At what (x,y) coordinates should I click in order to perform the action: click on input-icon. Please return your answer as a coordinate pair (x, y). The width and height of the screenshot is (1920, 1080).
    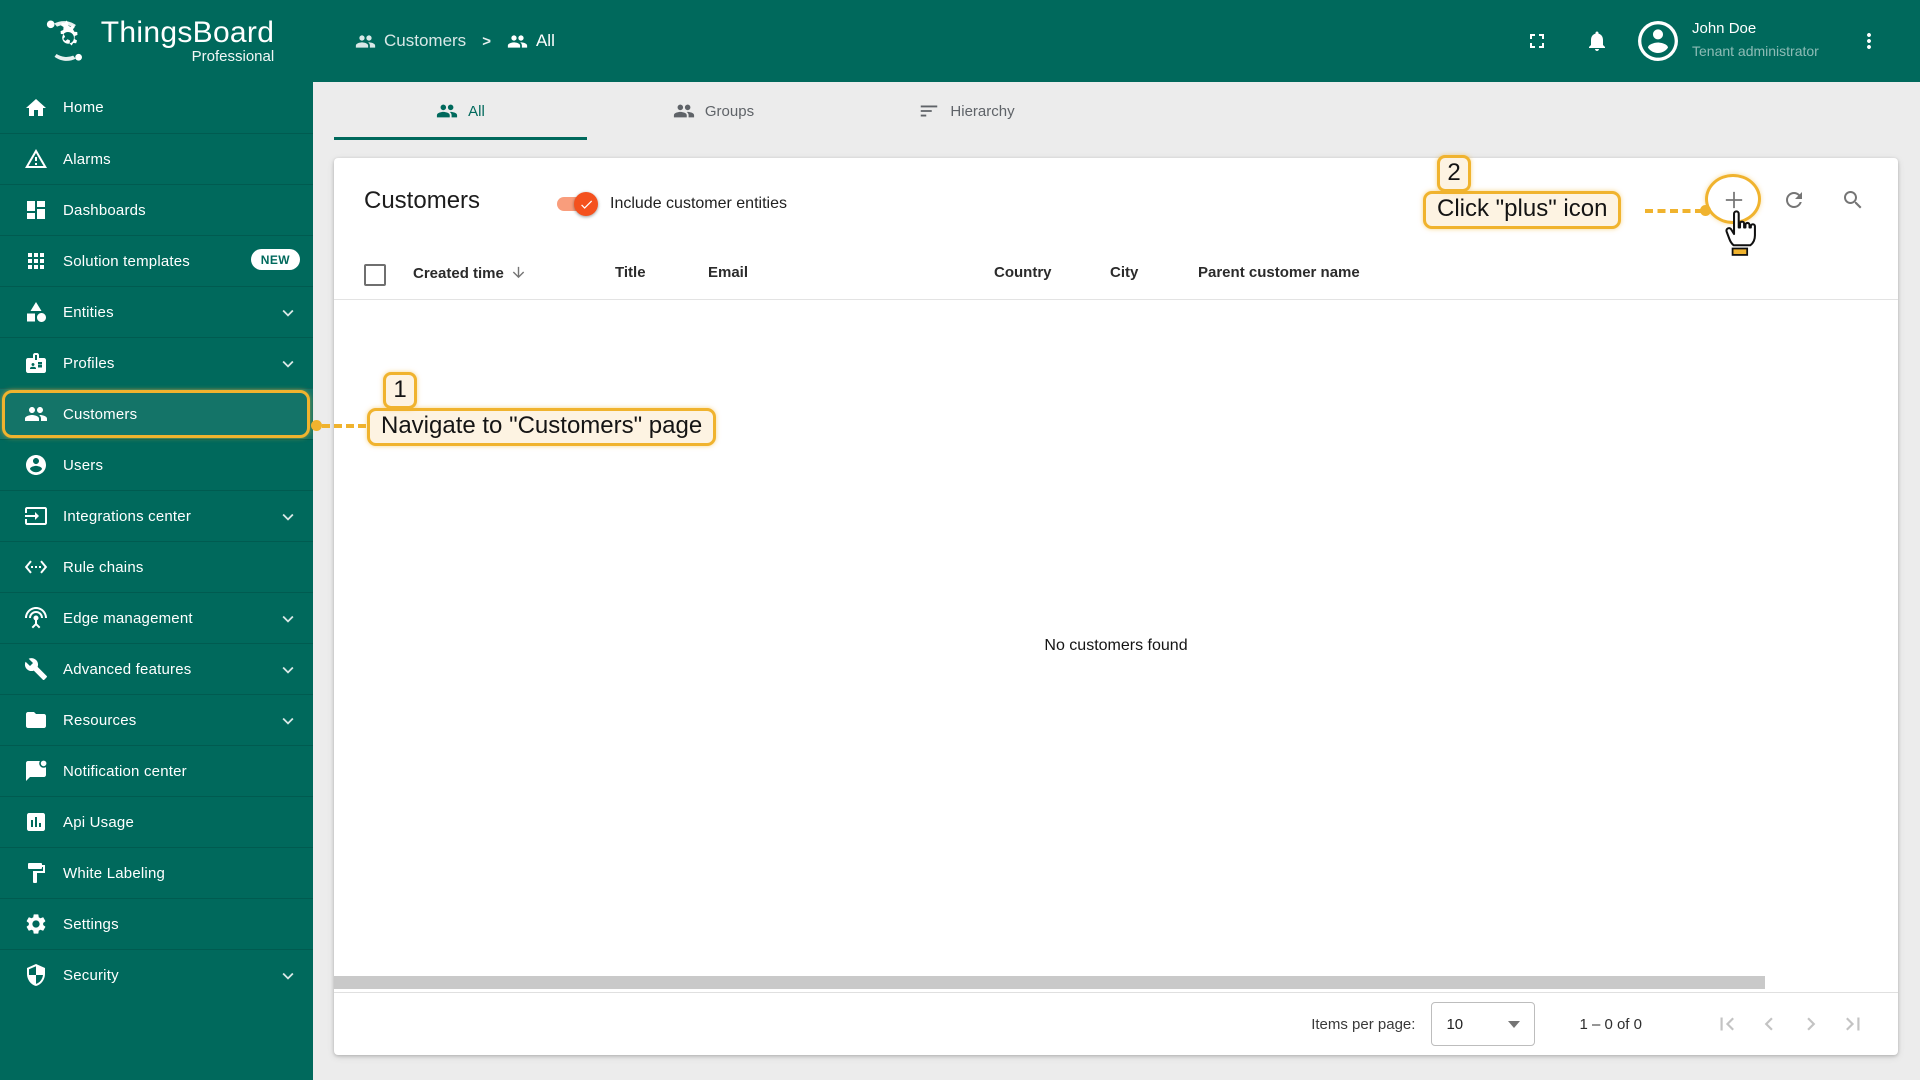
    Looking at the image, I should click on (36, 516).